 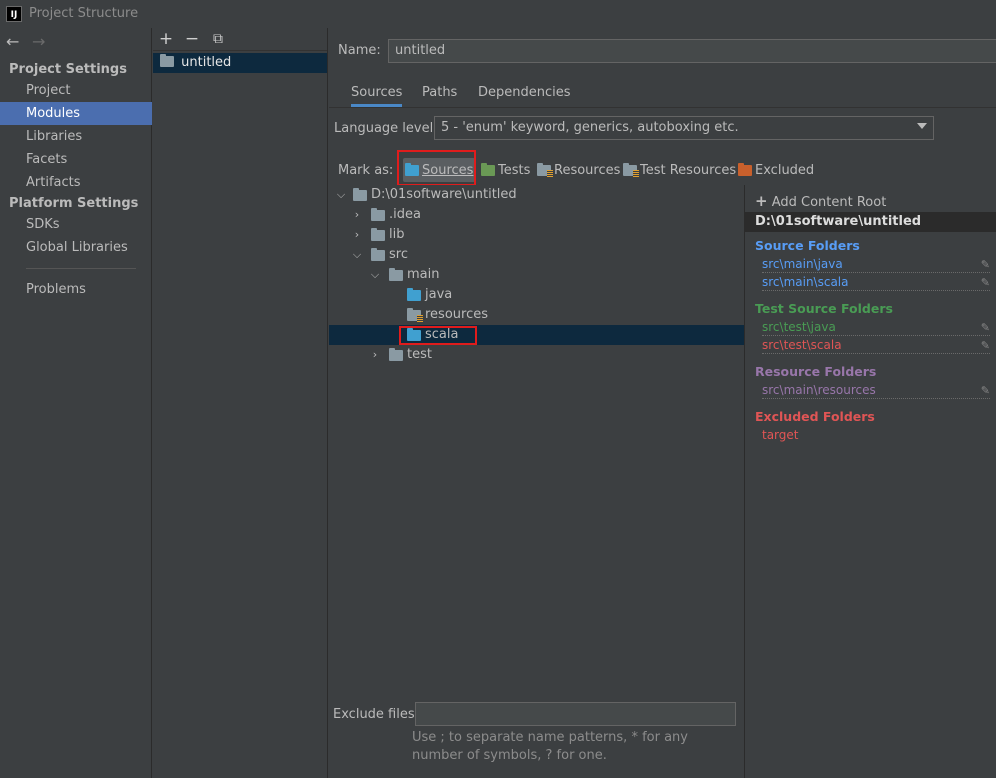 I want to click on mark-excluded-label: Excluded, so click(x=785, y=170).